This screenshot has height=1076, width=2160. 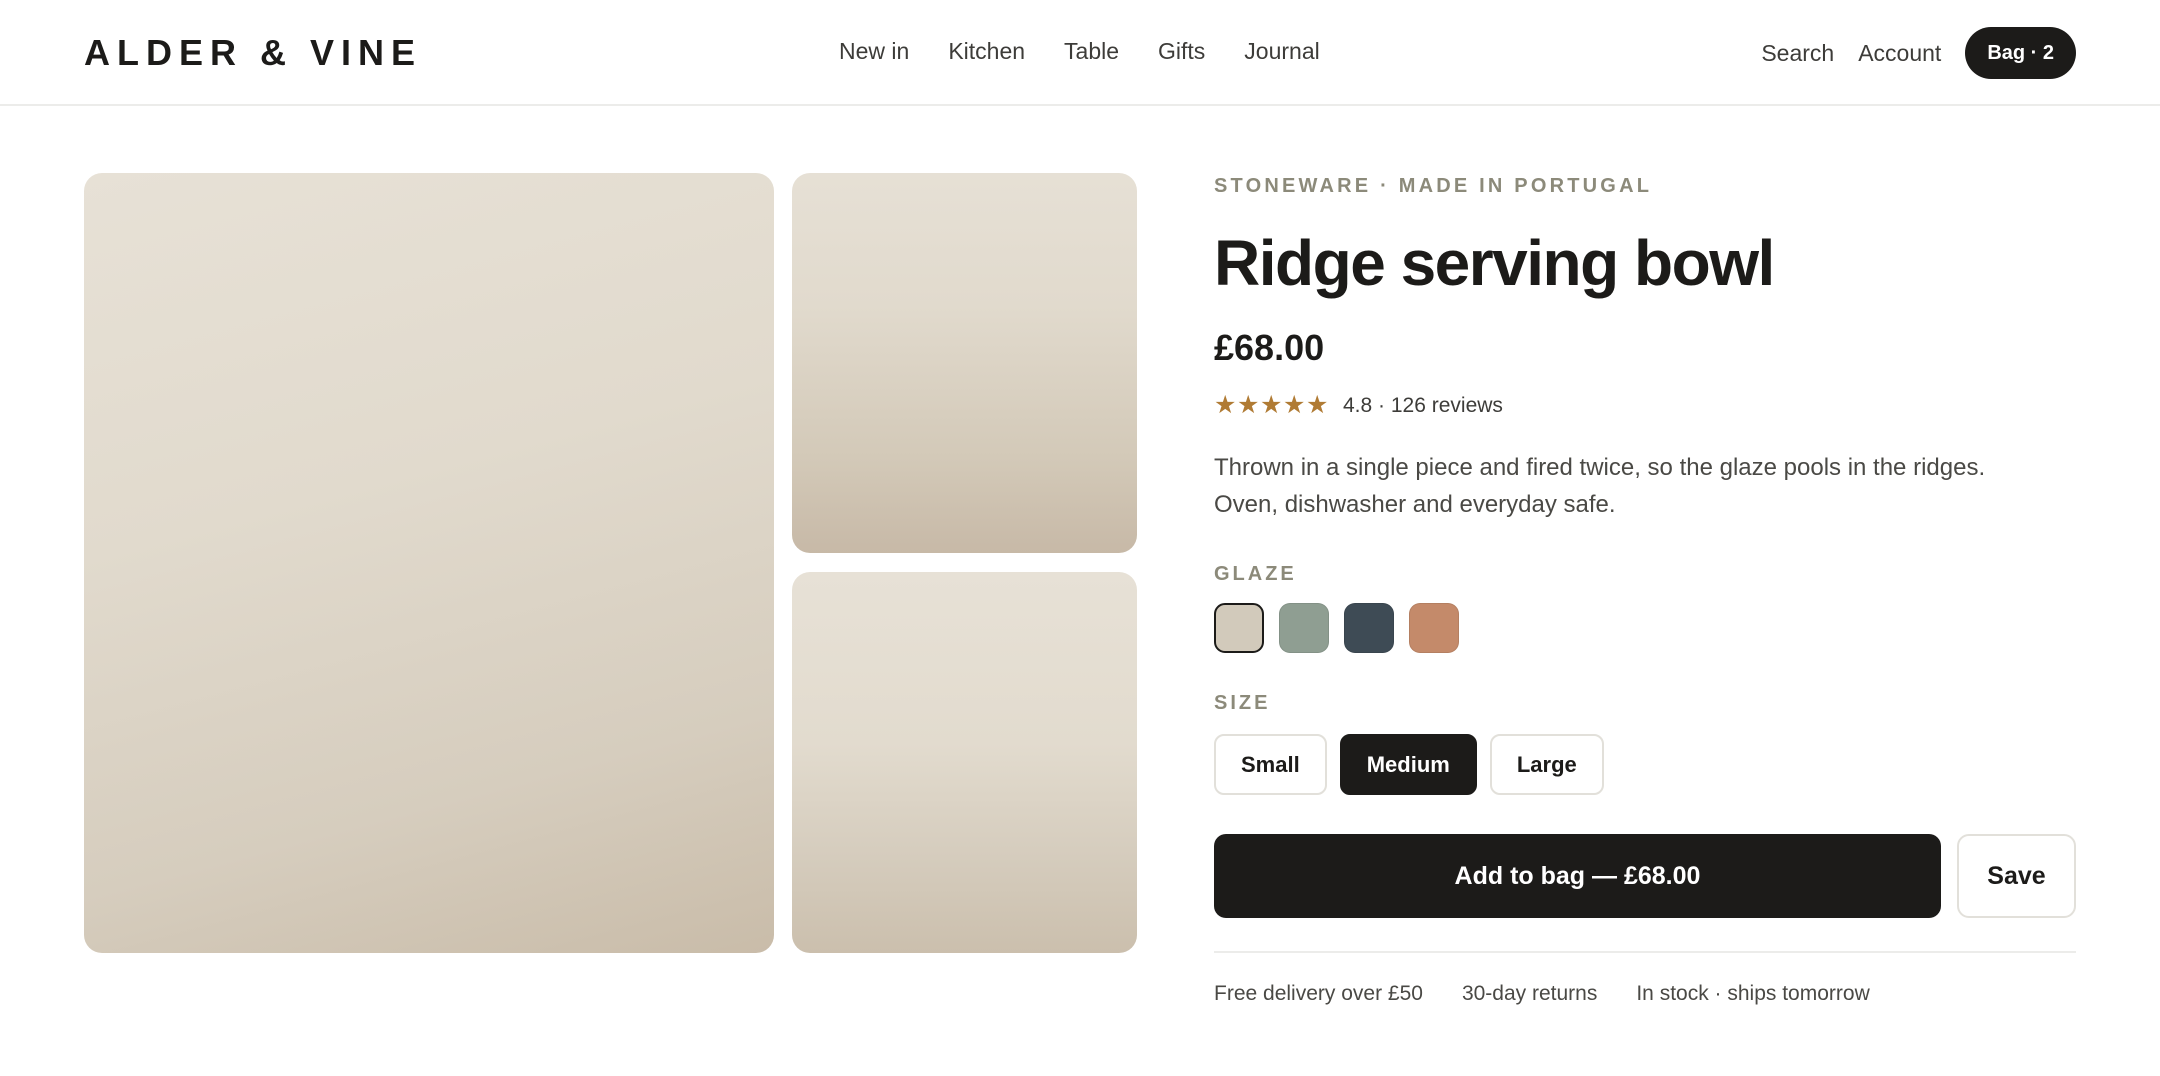 I want to click on bag-button: Bag · 2, so click(x=2020, y=53).